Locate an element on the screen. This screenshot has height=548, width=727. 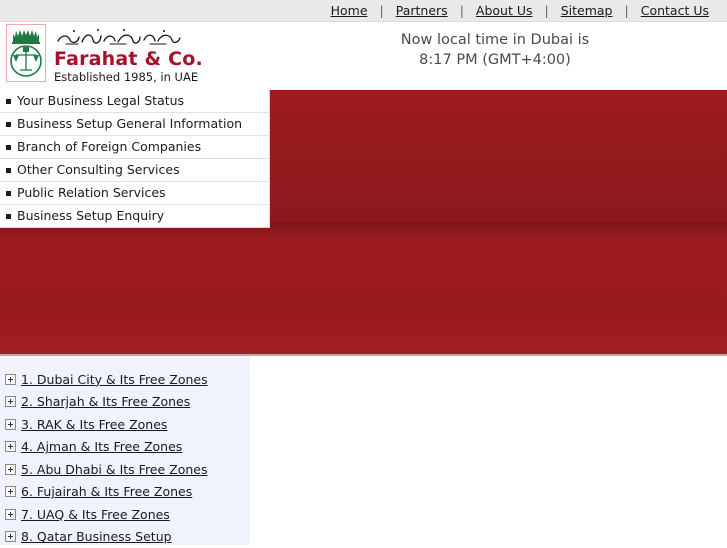
sidebar-item-label: 1. Dubai City & Its Free Zones is located at coordinates (114, 379).